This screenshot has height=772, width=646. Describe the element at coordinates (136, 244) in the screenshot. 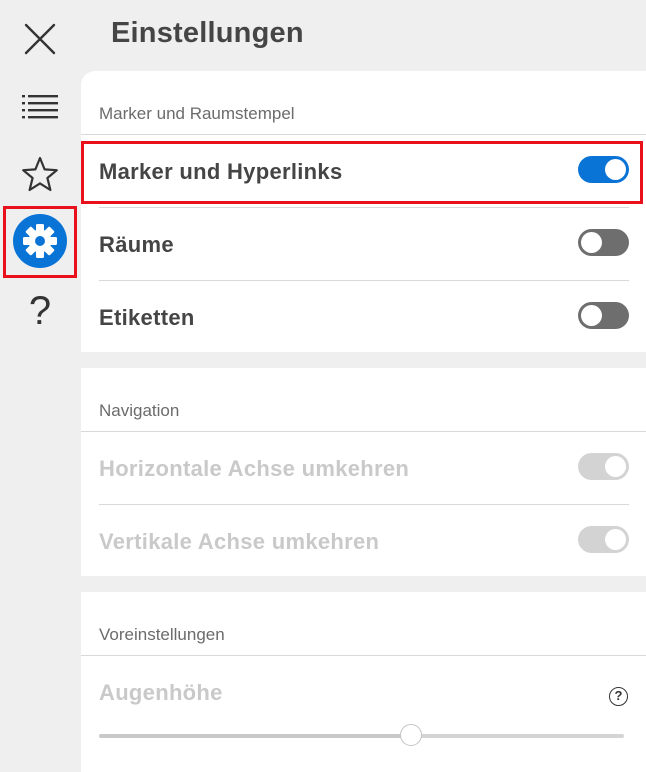

I see `setting-label: Räume` at that location.